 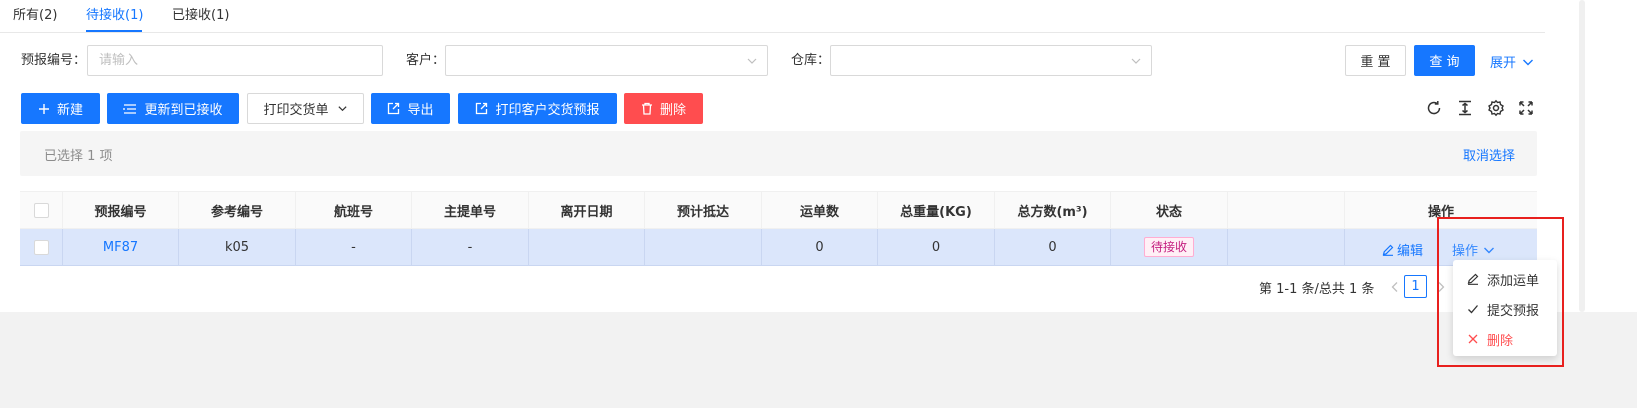 What do you see at coordinates (772, 16) in the screenshot?
I see `status-tabs: 所有(2) 待接收(1) 已接收(1)` at bounding box center [772, 16].